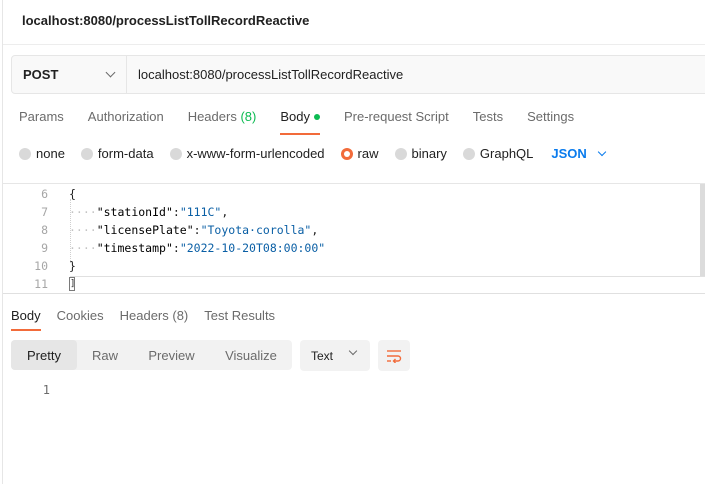 The image size is (705, 484). I want to click on body-type-binary: binary, so click(420, 153).